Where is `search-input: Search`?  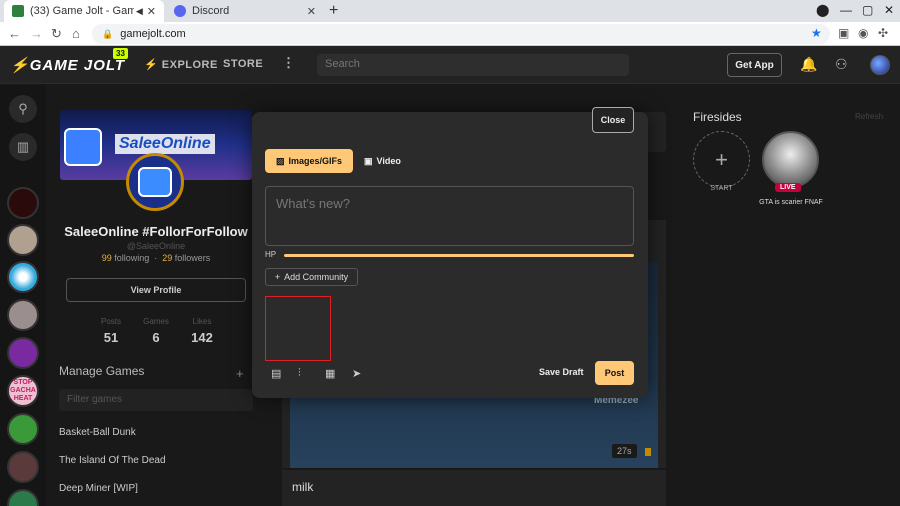
search-input: Search is located at coordinates (473, 65).